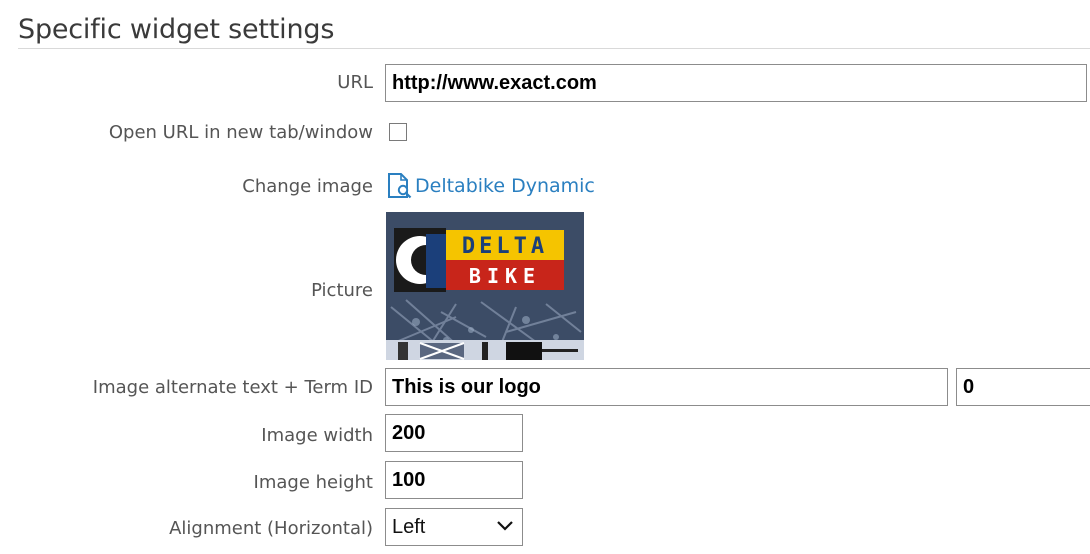  What do you see at coordinates (232, 387) in the screenshot?
I see `alt-text-label: Image alternate text + Term ID` at bounding box center [232, 387].